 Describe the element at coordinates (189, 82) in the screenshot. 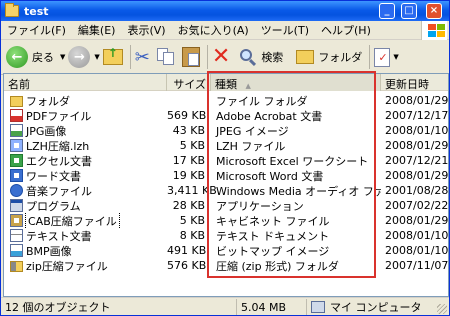

I see `column-header-size: サイズ` at that location.